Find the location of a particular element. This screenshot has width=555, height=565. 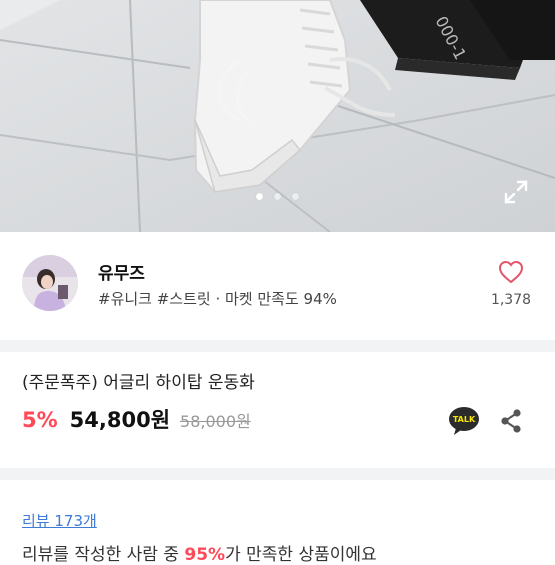

like-count: 1,378 is located at coordinates (511, 300).